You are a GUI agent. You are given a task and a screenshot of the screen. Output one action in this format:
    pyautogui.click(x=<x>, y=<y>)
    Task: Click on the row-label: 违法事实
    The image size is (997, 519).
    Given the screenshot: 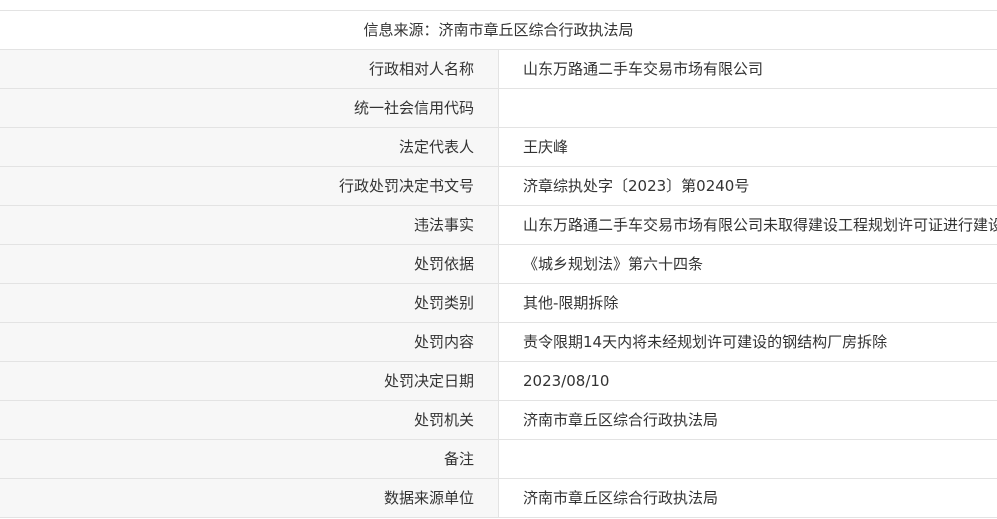 What is the action you would take?
    pyautogui.click(x=249, y=225)
    